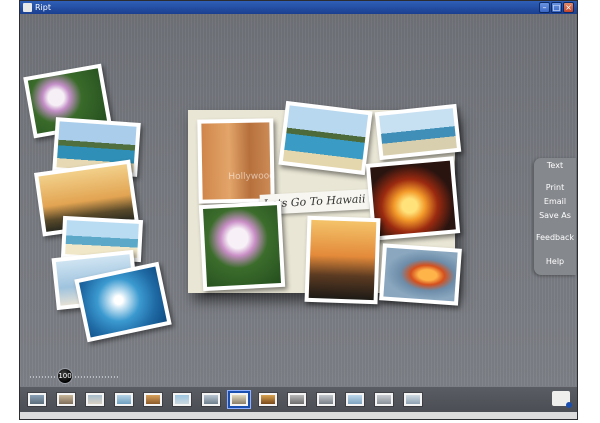 This screenshot has height=423, width=600. Describe the element at coordinates (562, 399) in the screenshot. I see `collage-settings-icon` at that location.